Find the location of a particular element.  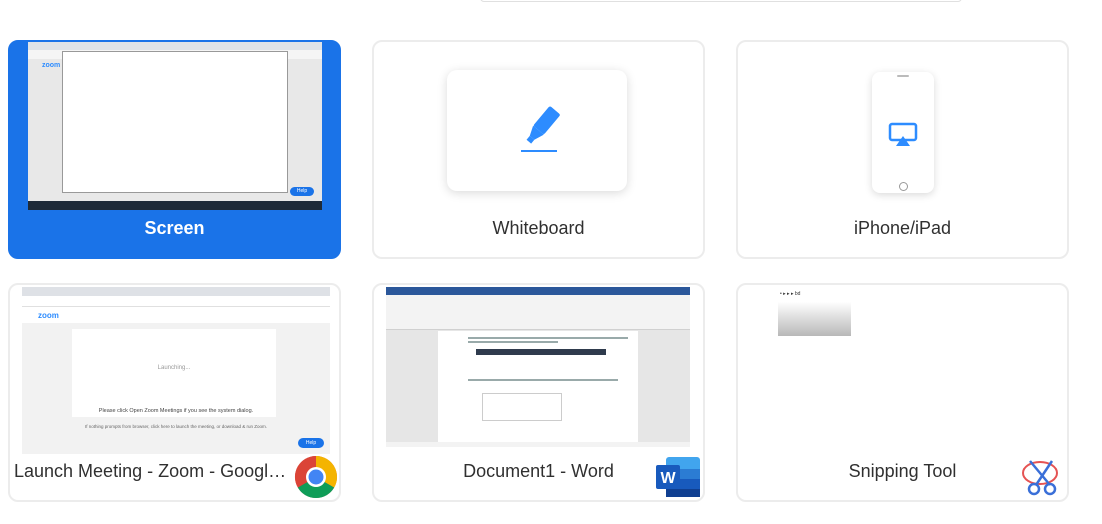

highlighter-icon is located at coordinates (540, 129).